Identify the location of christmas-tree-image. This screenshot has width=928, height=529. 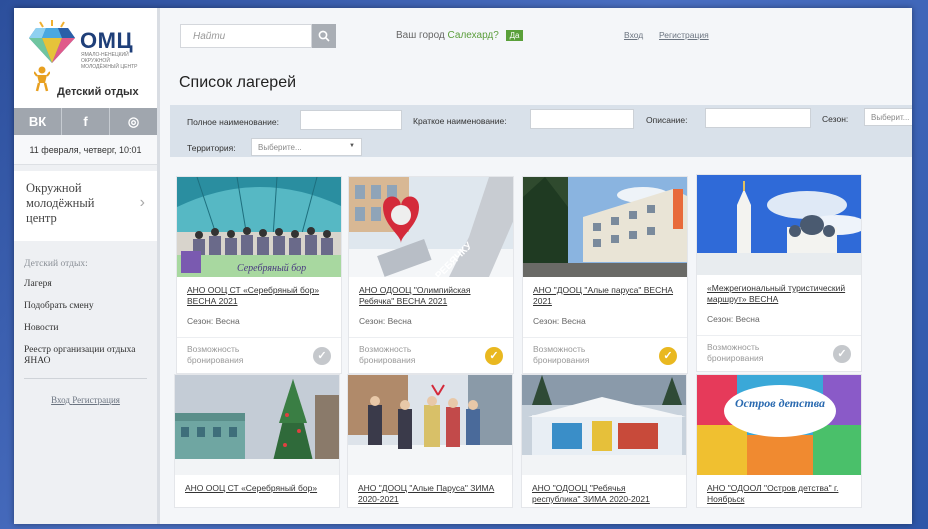
(257, 425).